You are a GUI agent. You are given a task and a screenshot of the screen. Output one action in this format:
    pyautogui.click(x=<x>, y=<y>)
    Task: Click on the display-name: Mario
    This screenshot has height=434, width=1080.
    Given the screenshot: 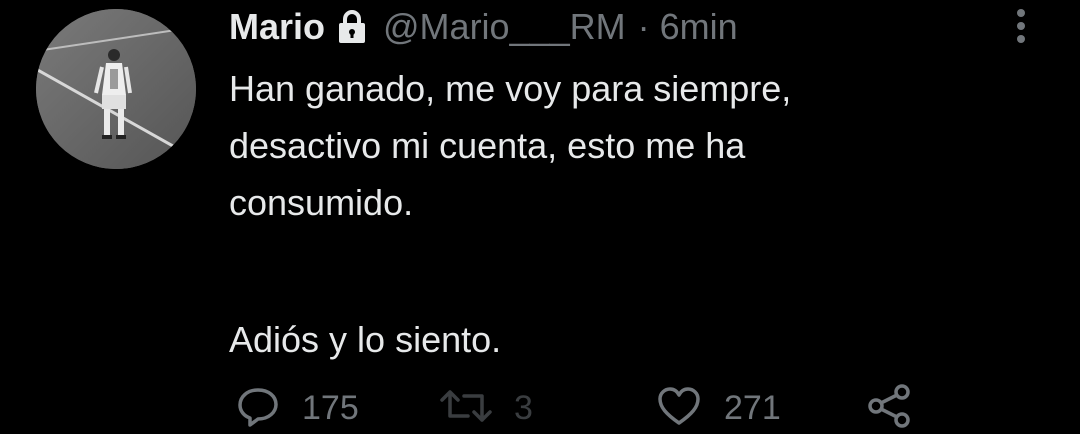 What is the action you would take?
    pyautogui.click(x=277, y=27)
    